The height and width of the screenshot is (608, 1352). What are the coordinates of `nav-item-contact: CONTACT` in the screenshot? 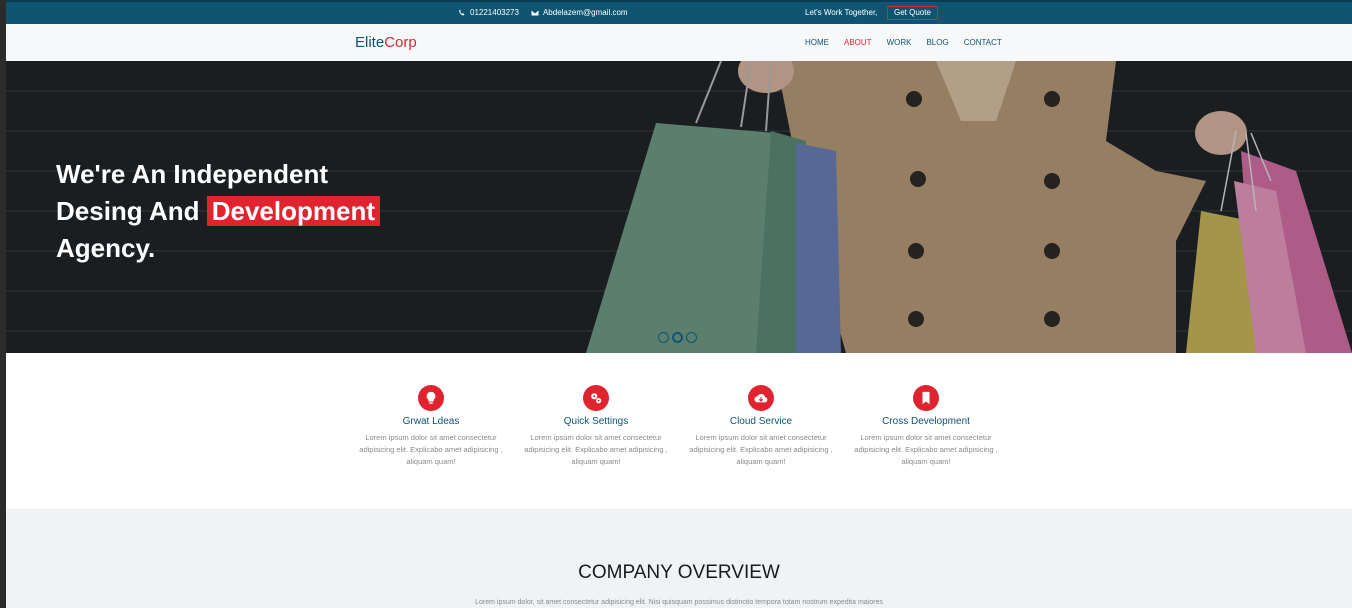 It's located at (983, 42).